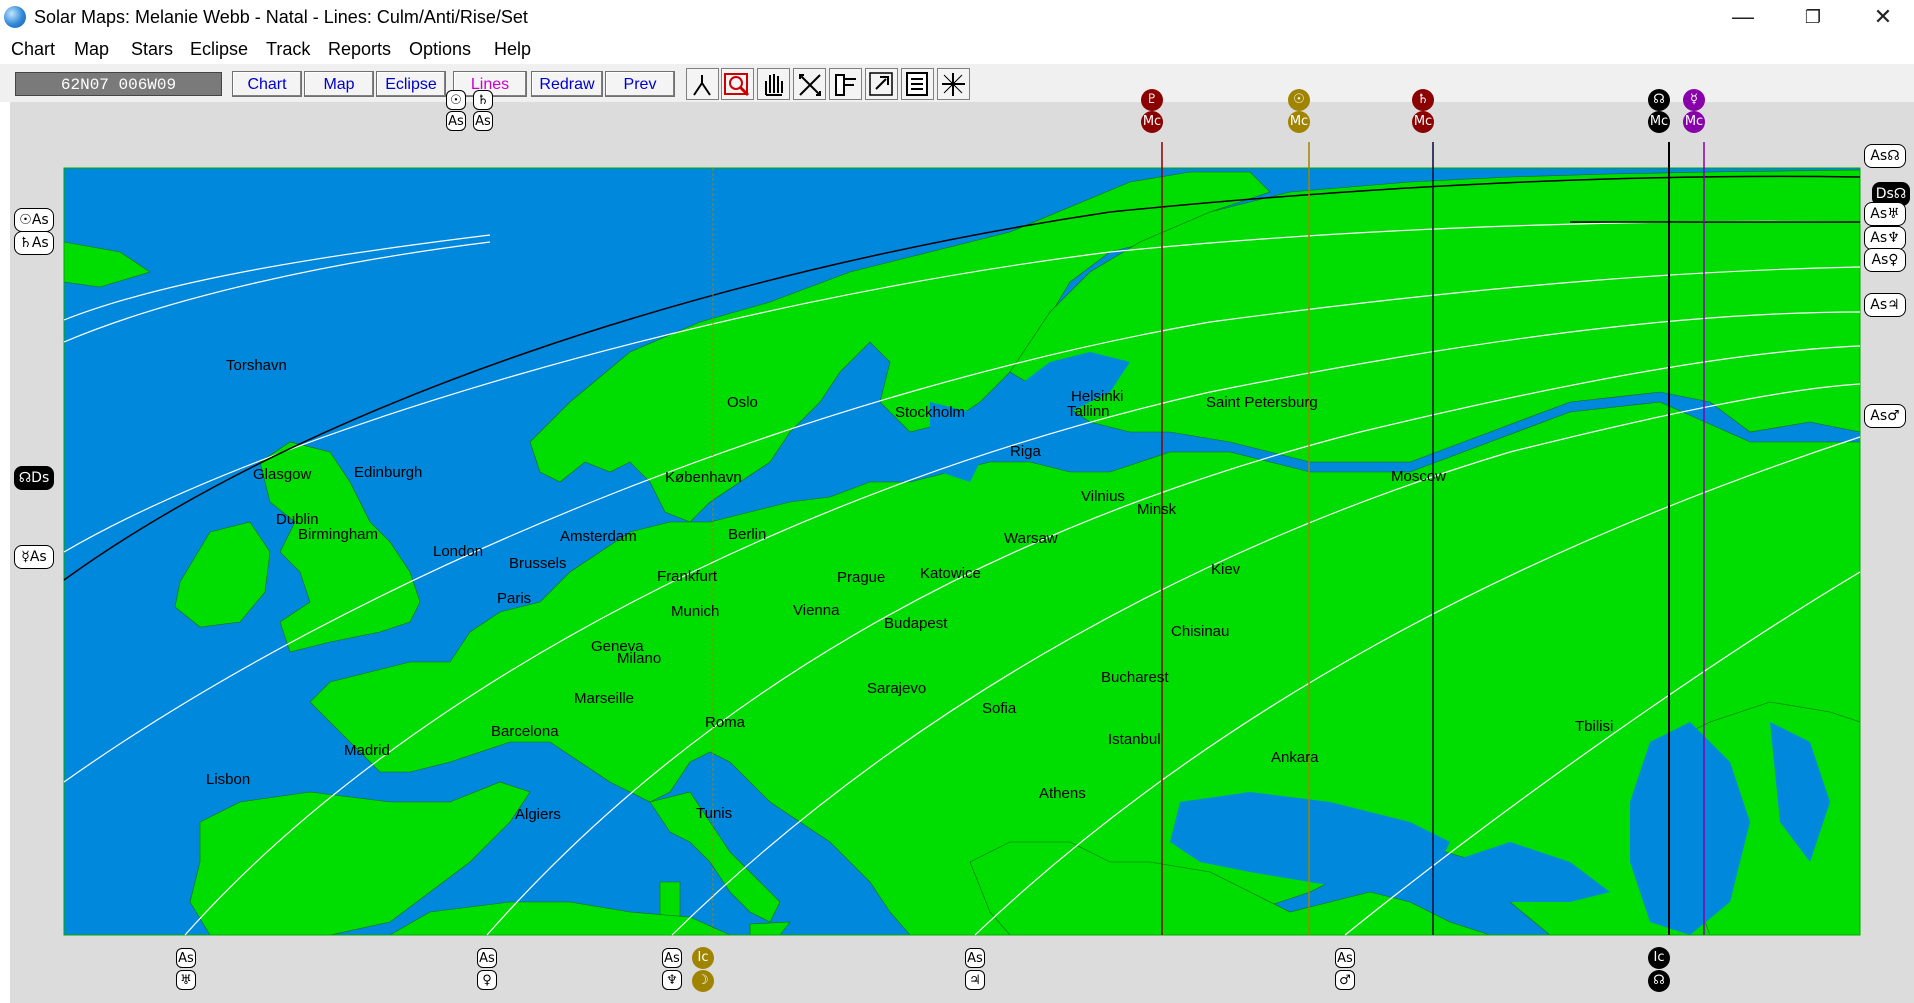  Describe the element at coordinates (845, 84) in the screenshot. I see `pin-icon` at that location.